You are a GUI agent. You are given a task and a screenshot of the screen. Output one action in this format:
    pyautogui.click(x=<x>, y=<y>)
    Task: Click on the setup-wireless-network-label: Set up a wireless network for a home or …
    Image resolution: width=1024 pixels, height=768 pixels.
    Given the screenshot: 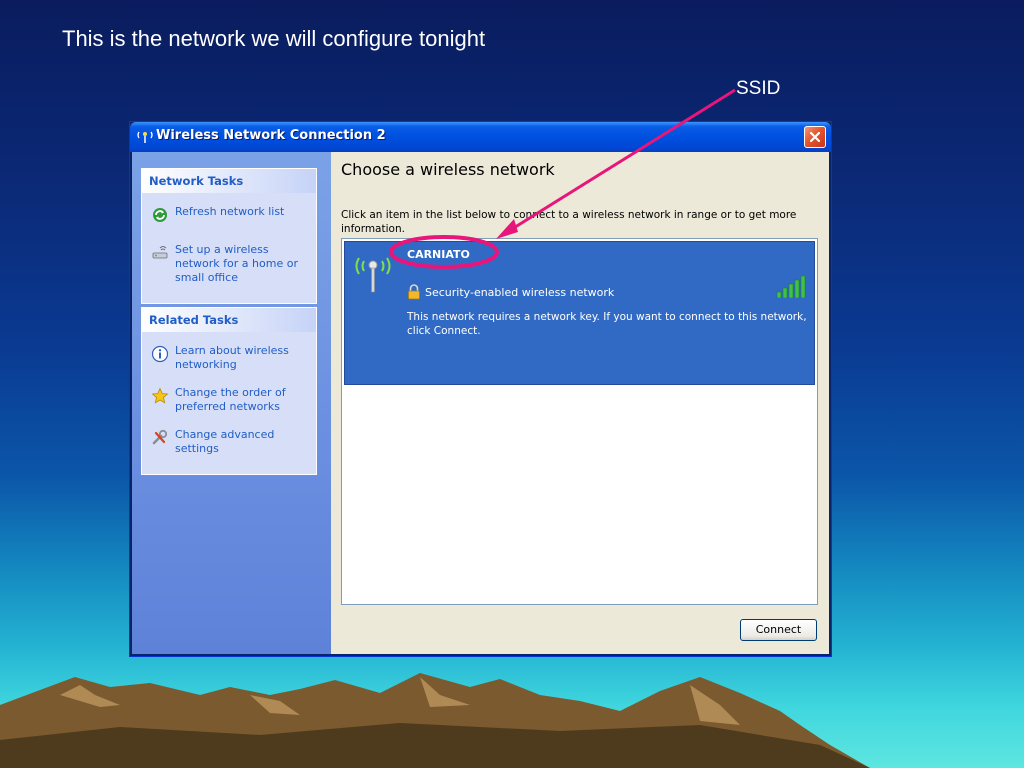 What is the action you would take?
    pyautogui.click(x=236, y=263)
    